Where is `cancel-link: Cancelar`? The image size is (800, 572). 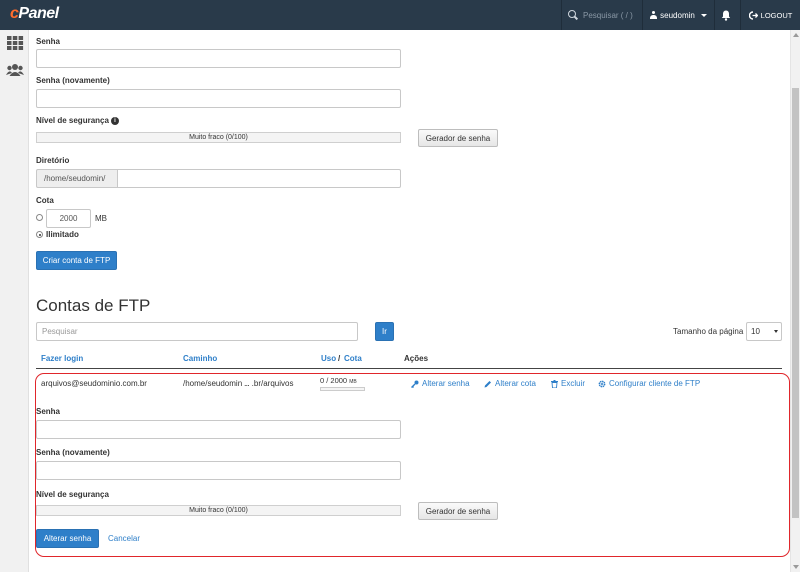
cancel-link: Cancelar is located at coordinates (124, 538).